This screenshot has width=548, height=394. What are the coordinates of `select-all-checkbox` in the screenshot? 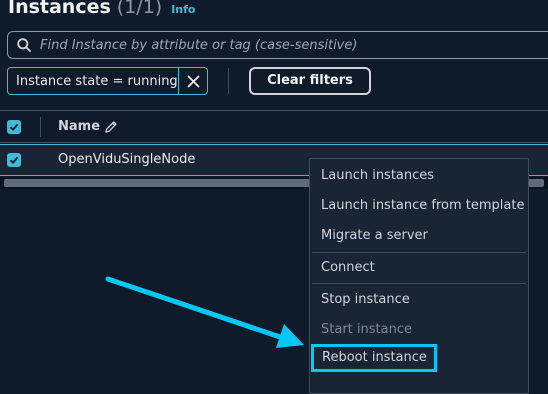 It's located at (14, 127).